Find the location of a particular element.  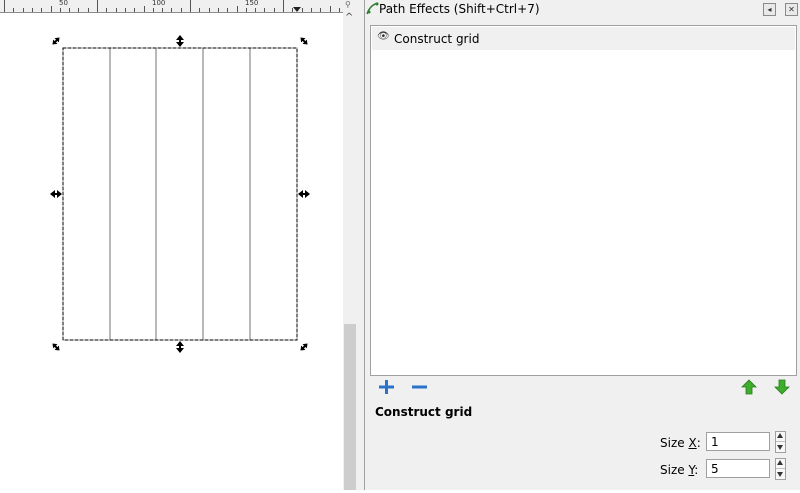

size-x-spinner is located at coordinates (780, 442).